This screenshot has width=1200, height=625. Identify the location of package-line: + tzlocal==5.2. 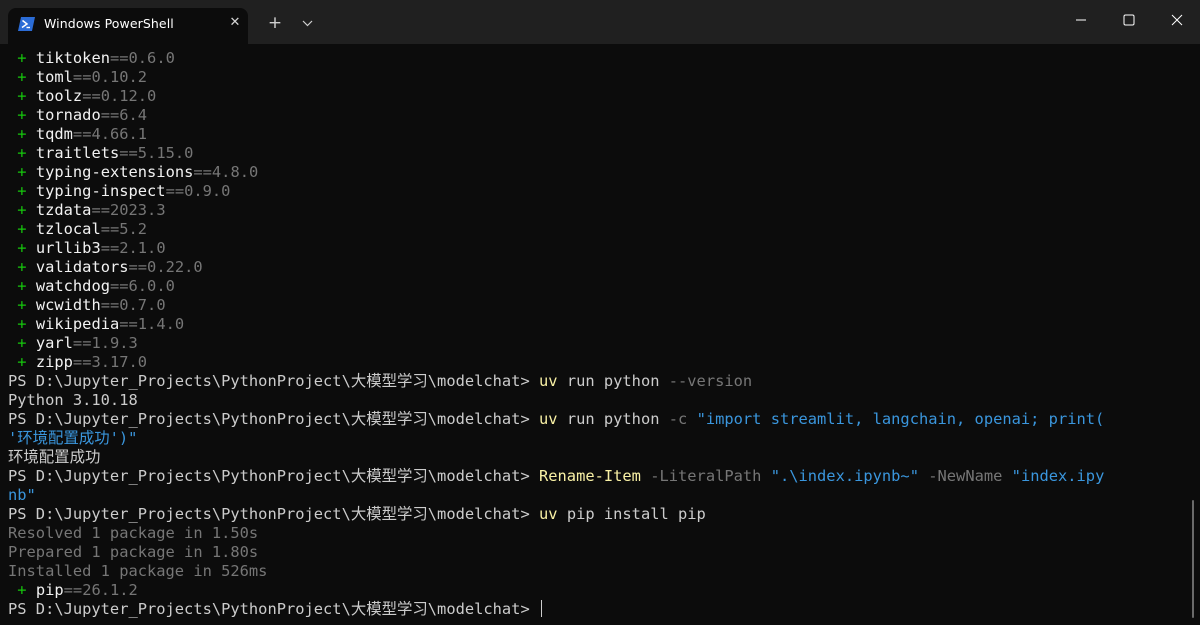
(82, 229).